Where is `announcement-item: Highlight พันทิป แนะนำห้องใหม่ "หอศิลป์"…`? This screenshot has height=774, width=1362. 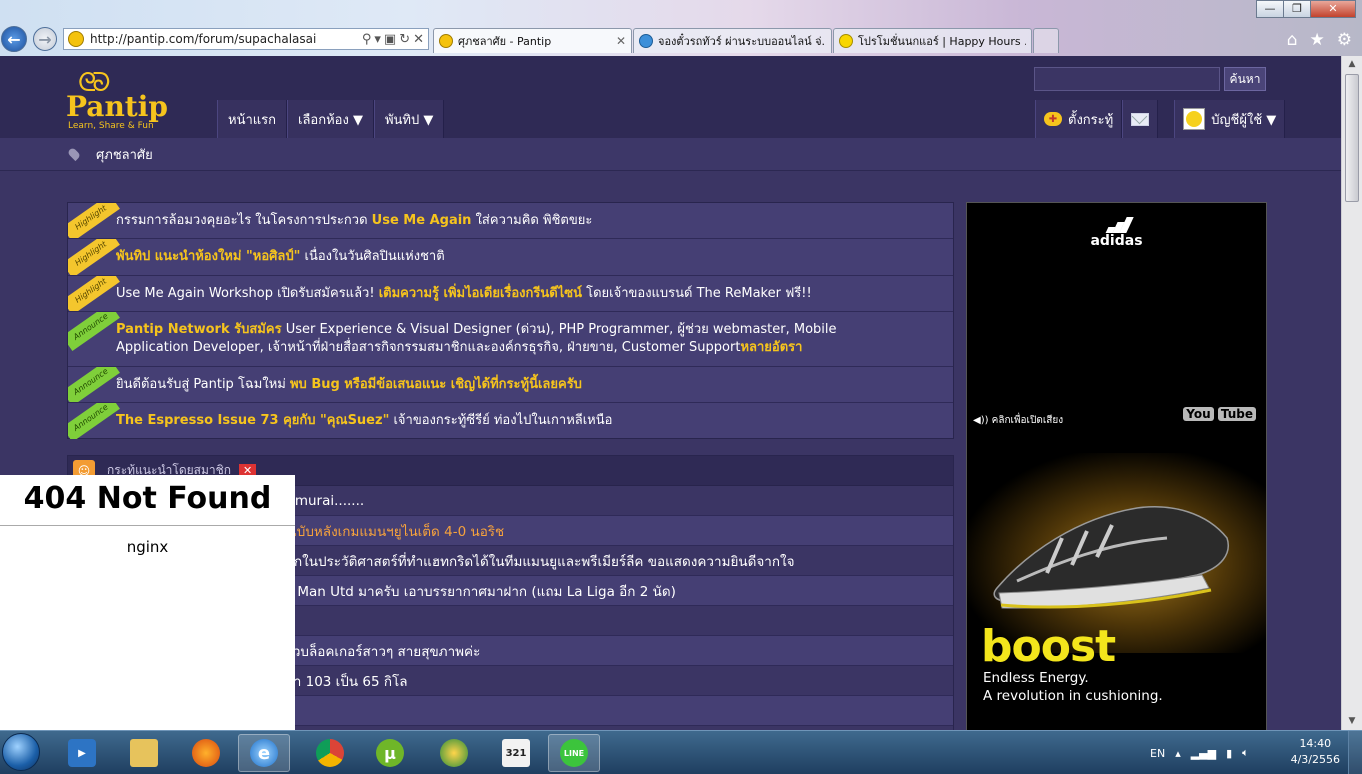
announcement-item: Highlight พันทิป แนะนำห้องใหม่ "หอศิลป์"… is located at coordinates (510, 257).